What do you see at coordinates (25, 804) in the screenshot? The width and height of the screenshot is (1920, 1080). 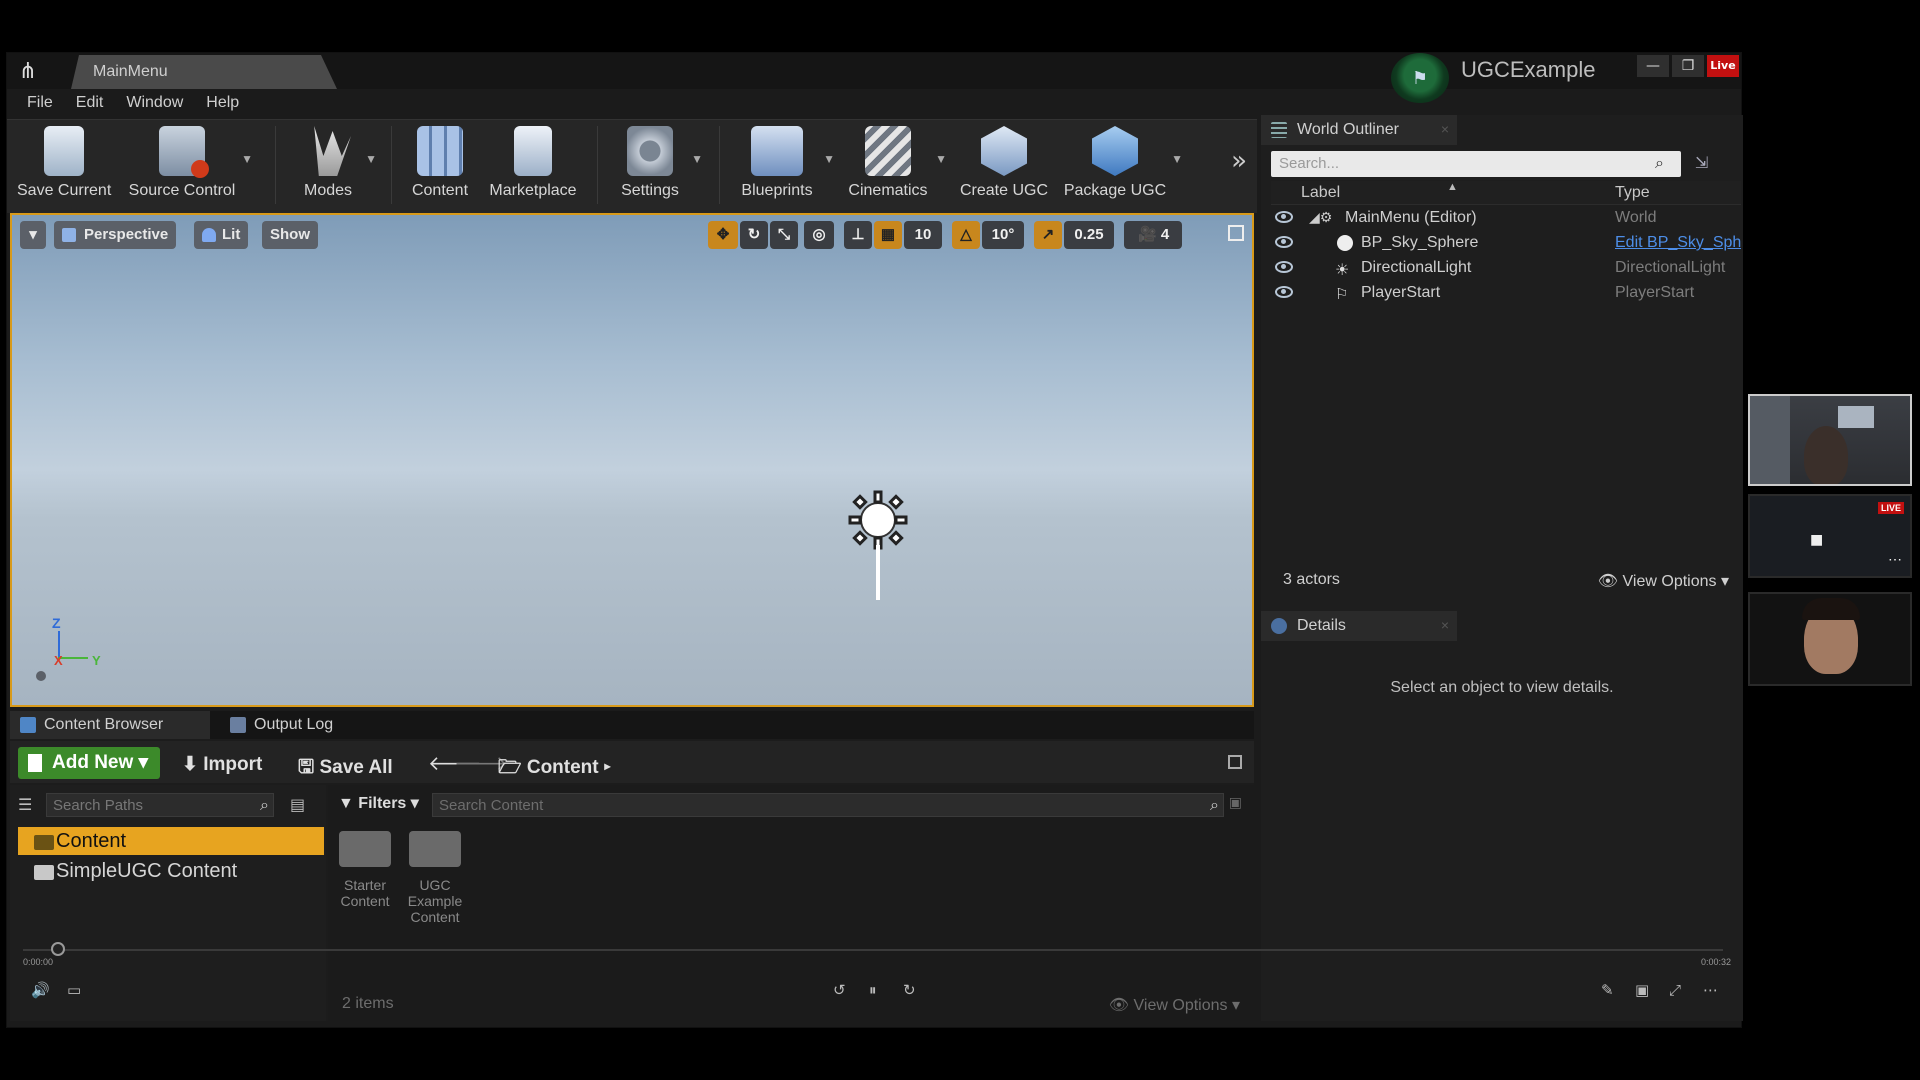 I see `toggle-sources-icon: ☰` at bounding box center [25, 804].